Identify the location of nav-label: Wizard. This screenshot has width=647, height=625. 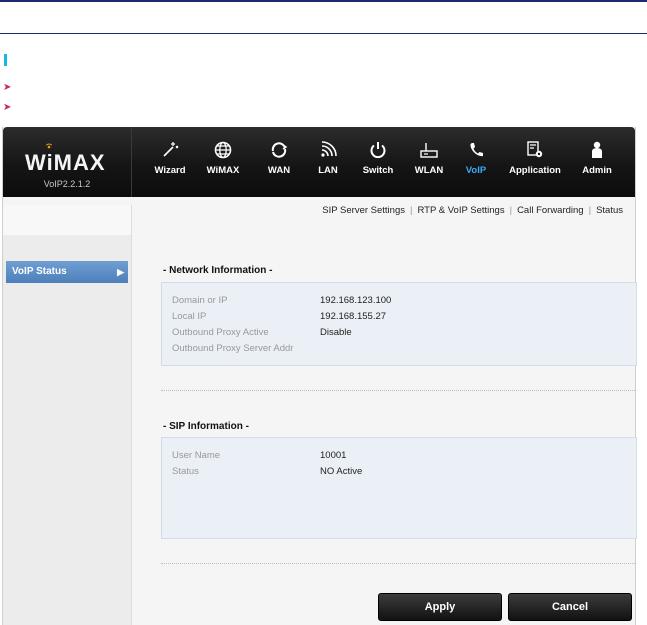
(170, 170).